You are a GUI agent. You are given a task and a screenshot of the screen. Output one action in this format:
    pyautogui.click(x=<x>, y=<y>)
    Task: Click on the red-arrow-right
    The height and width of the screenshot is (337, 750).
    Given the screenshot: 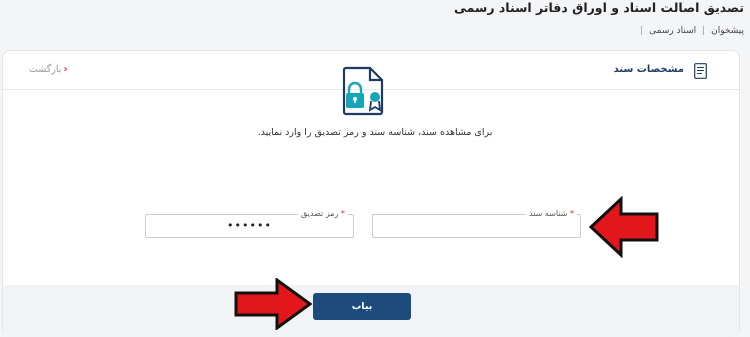 What is the action you would take?
    pyautogui.click(x=273, y=304)
    